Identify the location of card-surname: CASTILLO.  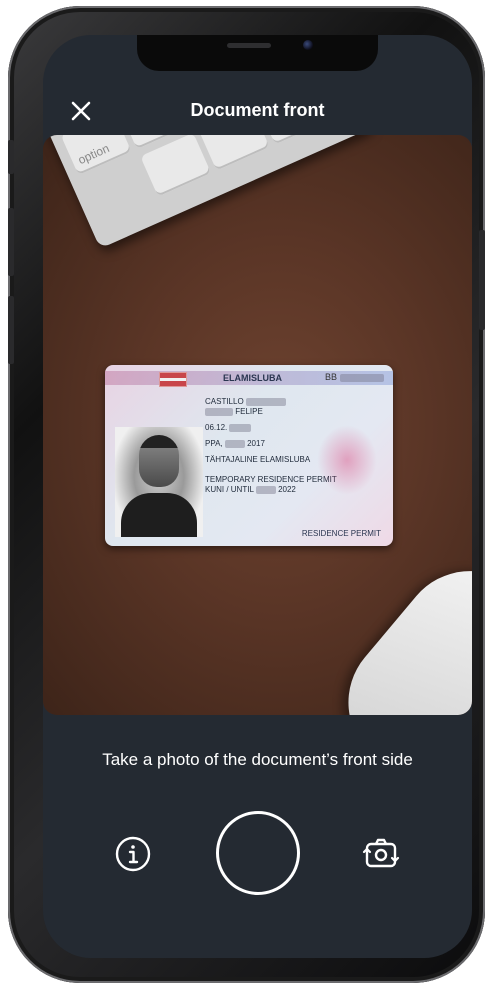
(245, 401).